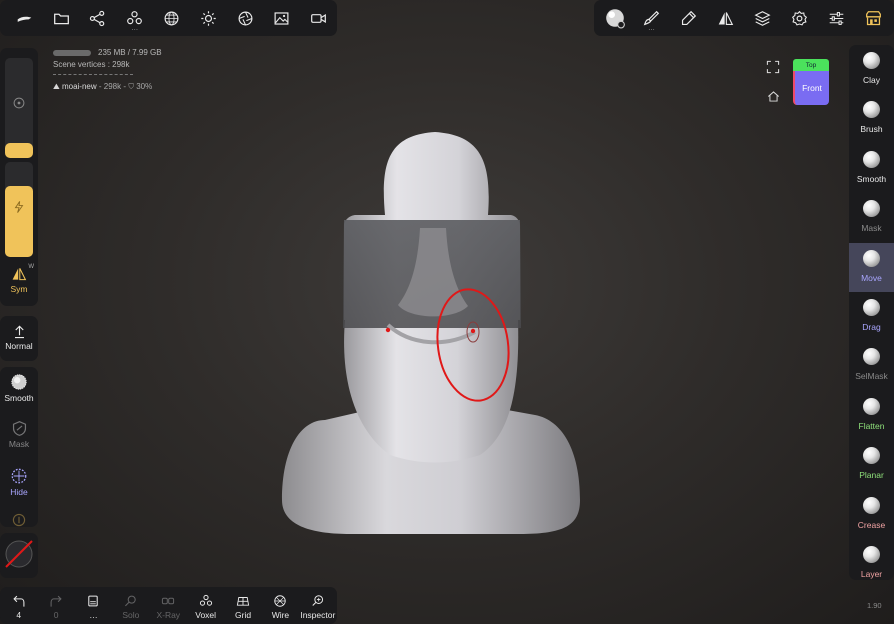 Image resolution: width=894 pixels, height=624 pixels. Describe the element at coordinates (19, 434) in the screenshot. I see `mask-quick-button: Mask` at that location.